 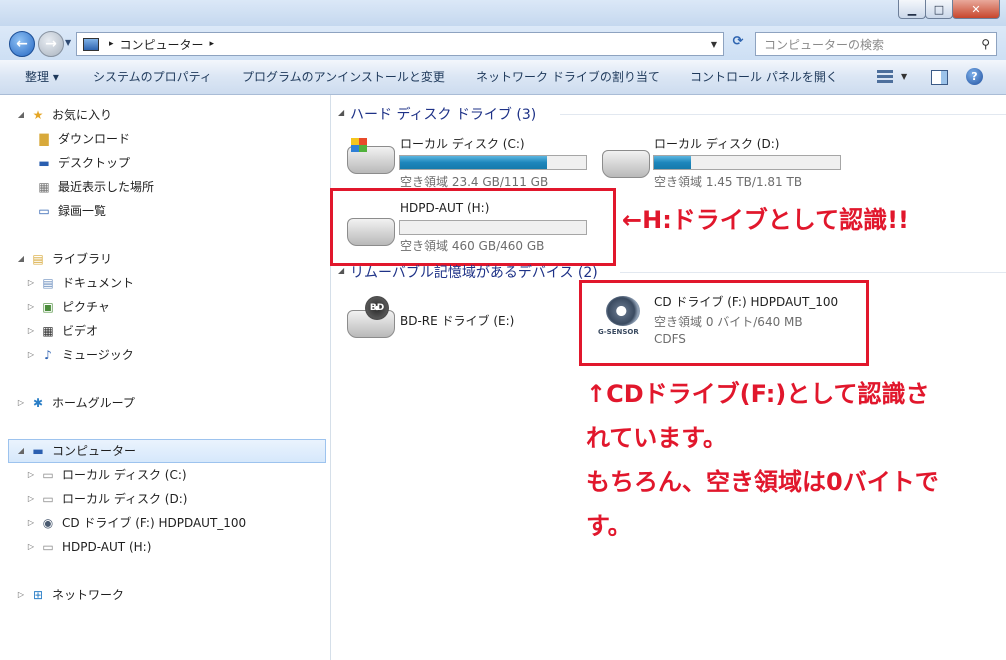 I want to click on nav-network: ▷ ⊞ ネットワーク, so click(x=70, y=595).